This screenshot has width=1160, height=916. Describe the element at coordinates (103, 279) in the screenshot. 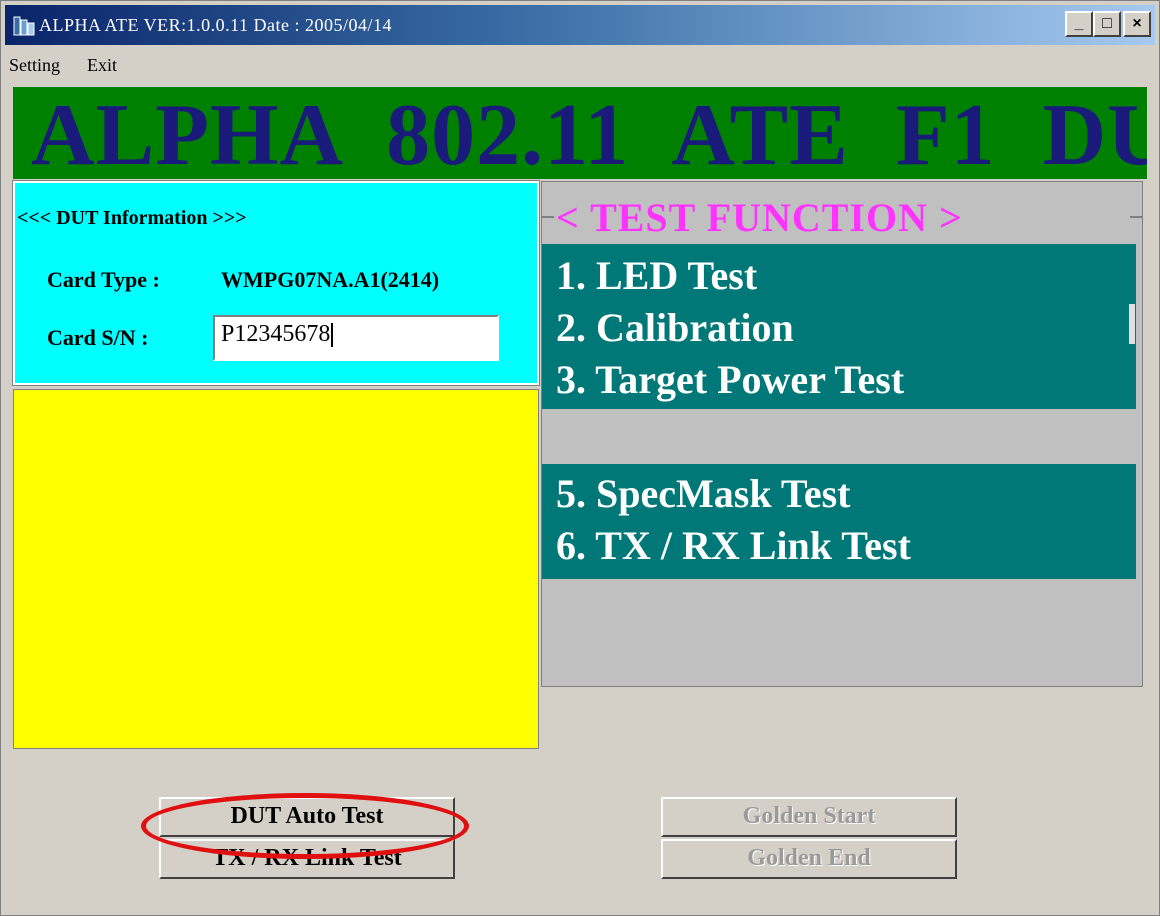

I see `card-type-label: Card Type :` at that location.